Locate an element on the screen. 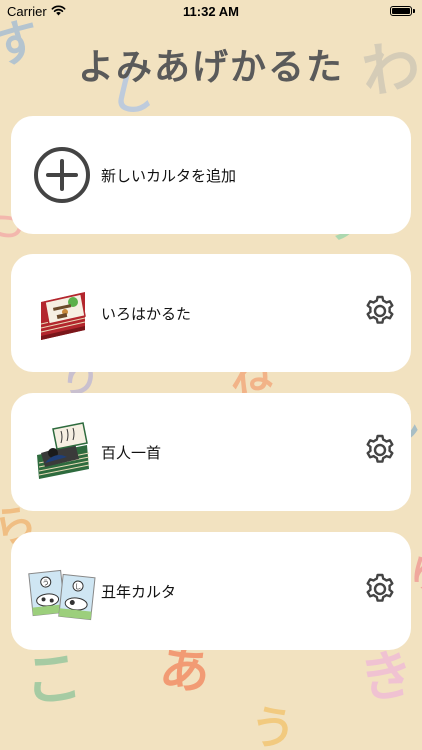  deck-settings-button-iroha is located at coordinates (380, 313).